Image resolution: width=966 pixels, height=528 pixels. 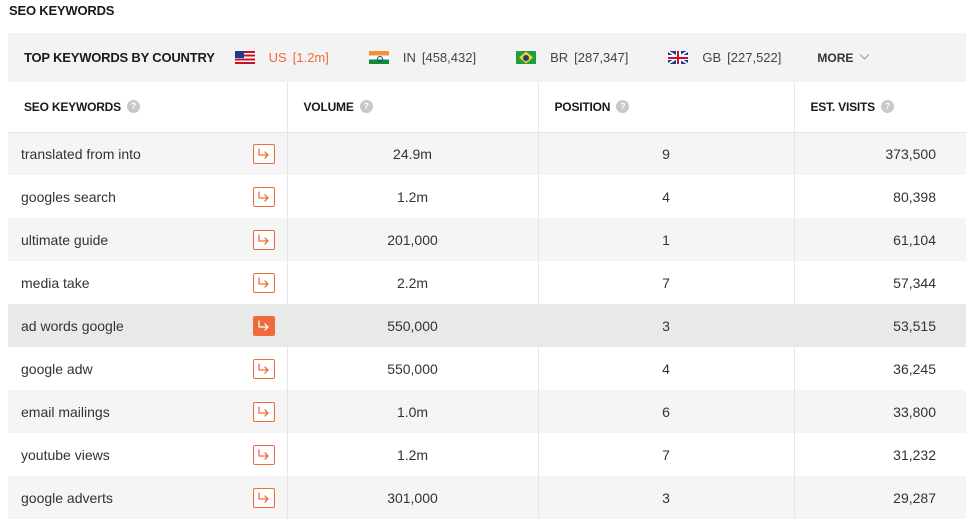 What do you see at coordinates (666, 368) in the screenshot?
I see `position-cell: 4` at bounding box center [666, 368].